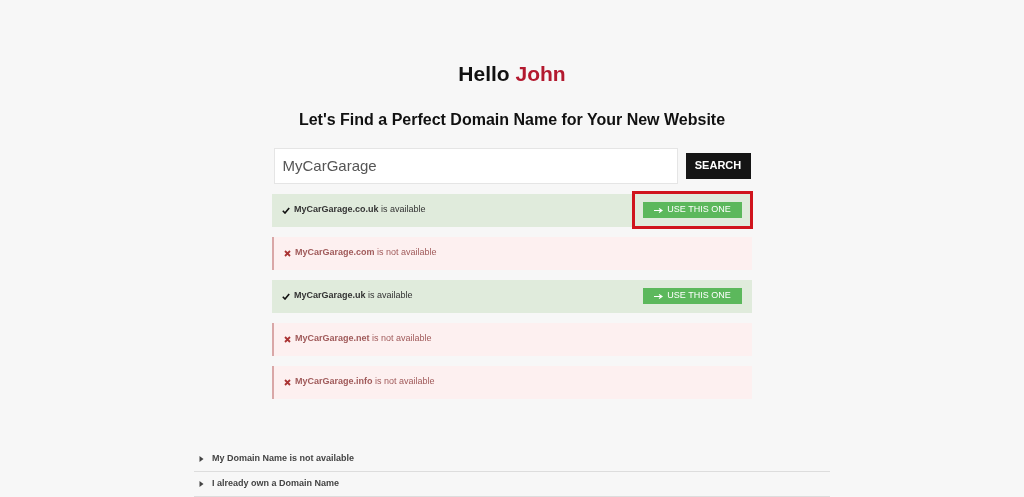 This screenshot has height=497, width=1024. I want to click on result-text: MyCarGarage.uk is available, so click(353, 296).